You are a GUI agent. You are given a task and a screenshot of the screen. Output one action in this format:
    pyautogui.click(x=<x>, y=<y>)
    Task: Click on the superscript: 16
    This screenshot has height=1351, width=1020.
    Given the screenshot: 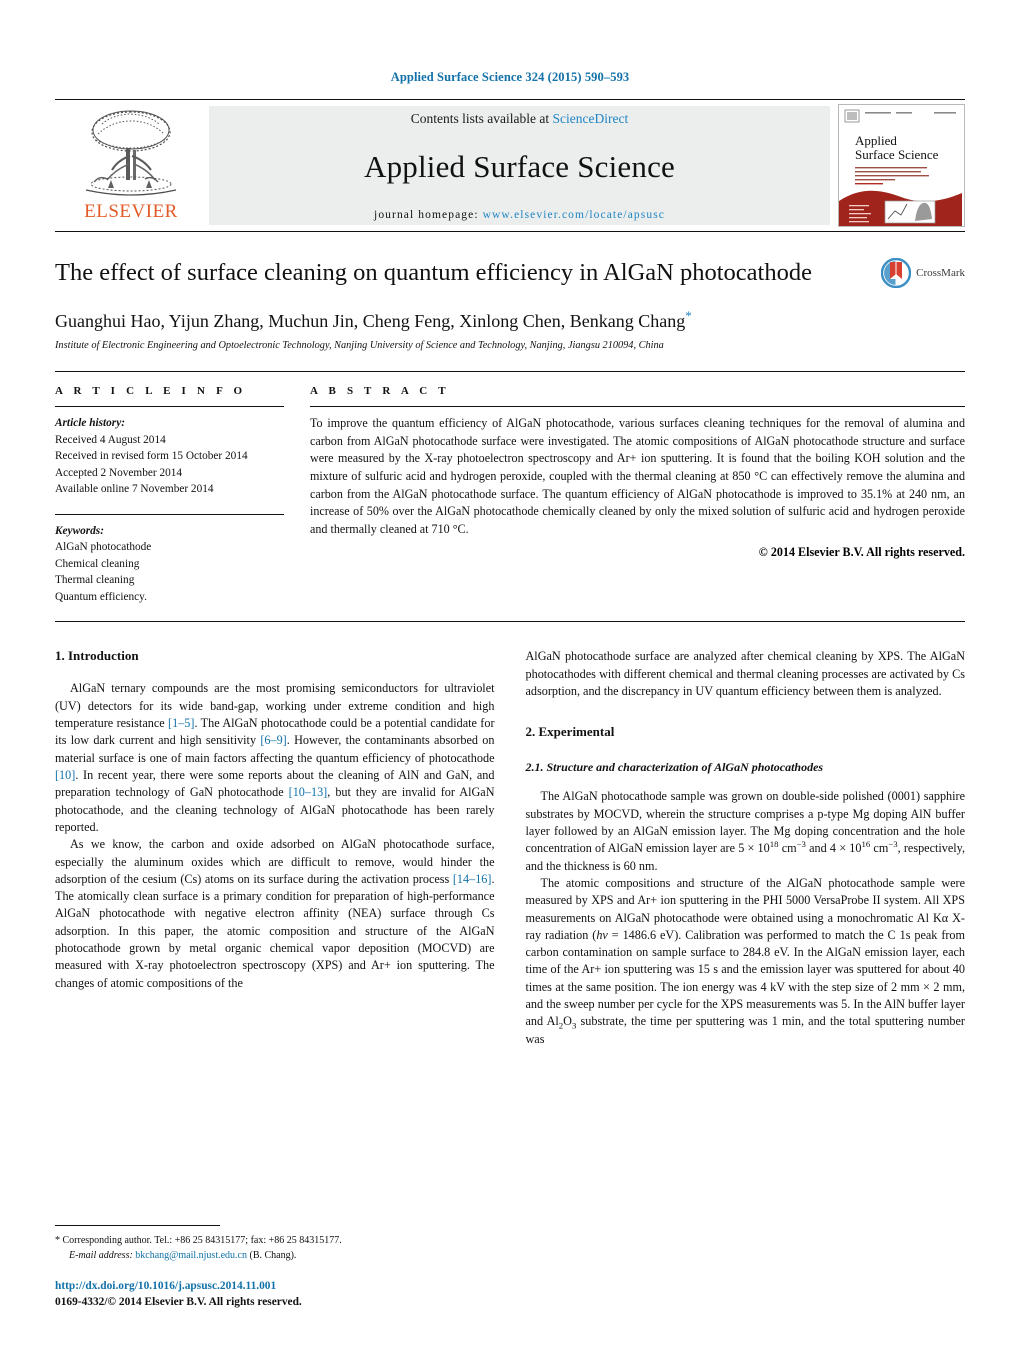 What is the action you would take?
    pyautogui.click(x=866, y=844)
    